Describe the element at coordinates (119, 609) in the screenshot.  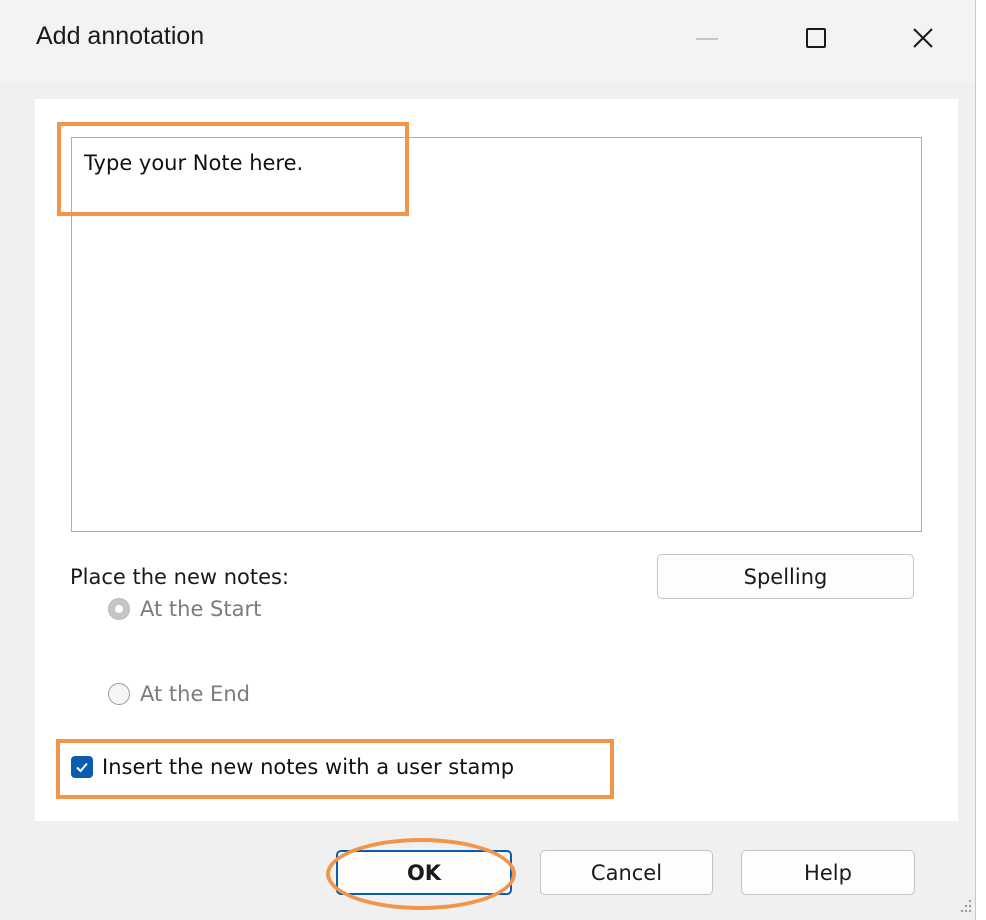
I see `radio-selected-indicator` at that location.